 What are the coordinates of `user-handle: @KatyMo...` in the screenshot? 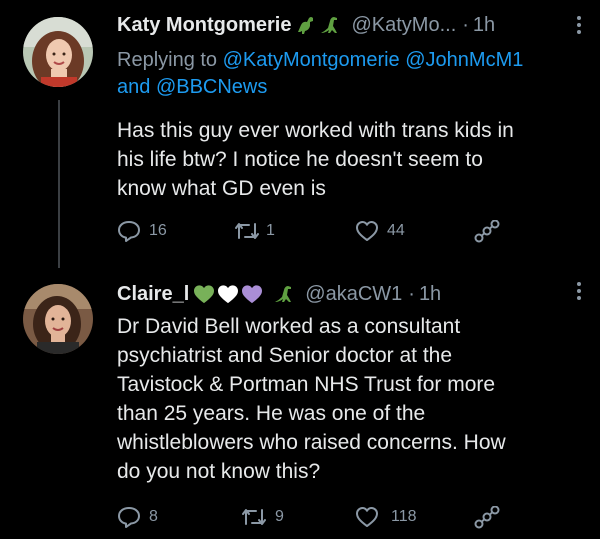 It's located at (403, 25).